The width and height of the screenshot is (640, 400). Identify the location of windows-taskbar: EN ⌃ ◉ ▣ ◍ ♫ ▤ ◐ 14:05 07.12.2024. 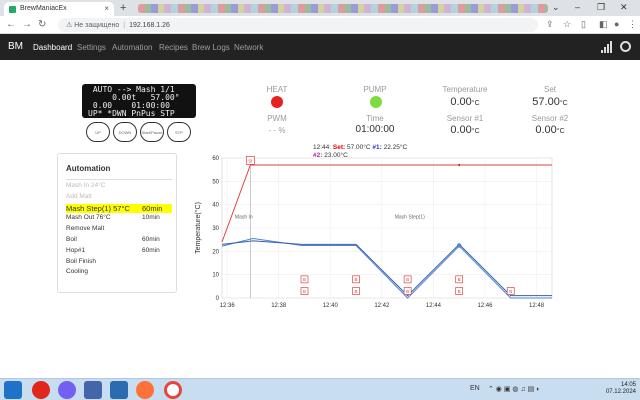
(320, 389).